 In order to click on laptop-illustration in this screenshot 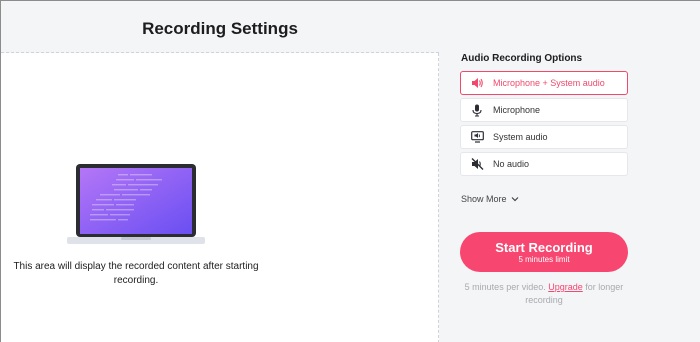, I will do `click(136, 204)`.